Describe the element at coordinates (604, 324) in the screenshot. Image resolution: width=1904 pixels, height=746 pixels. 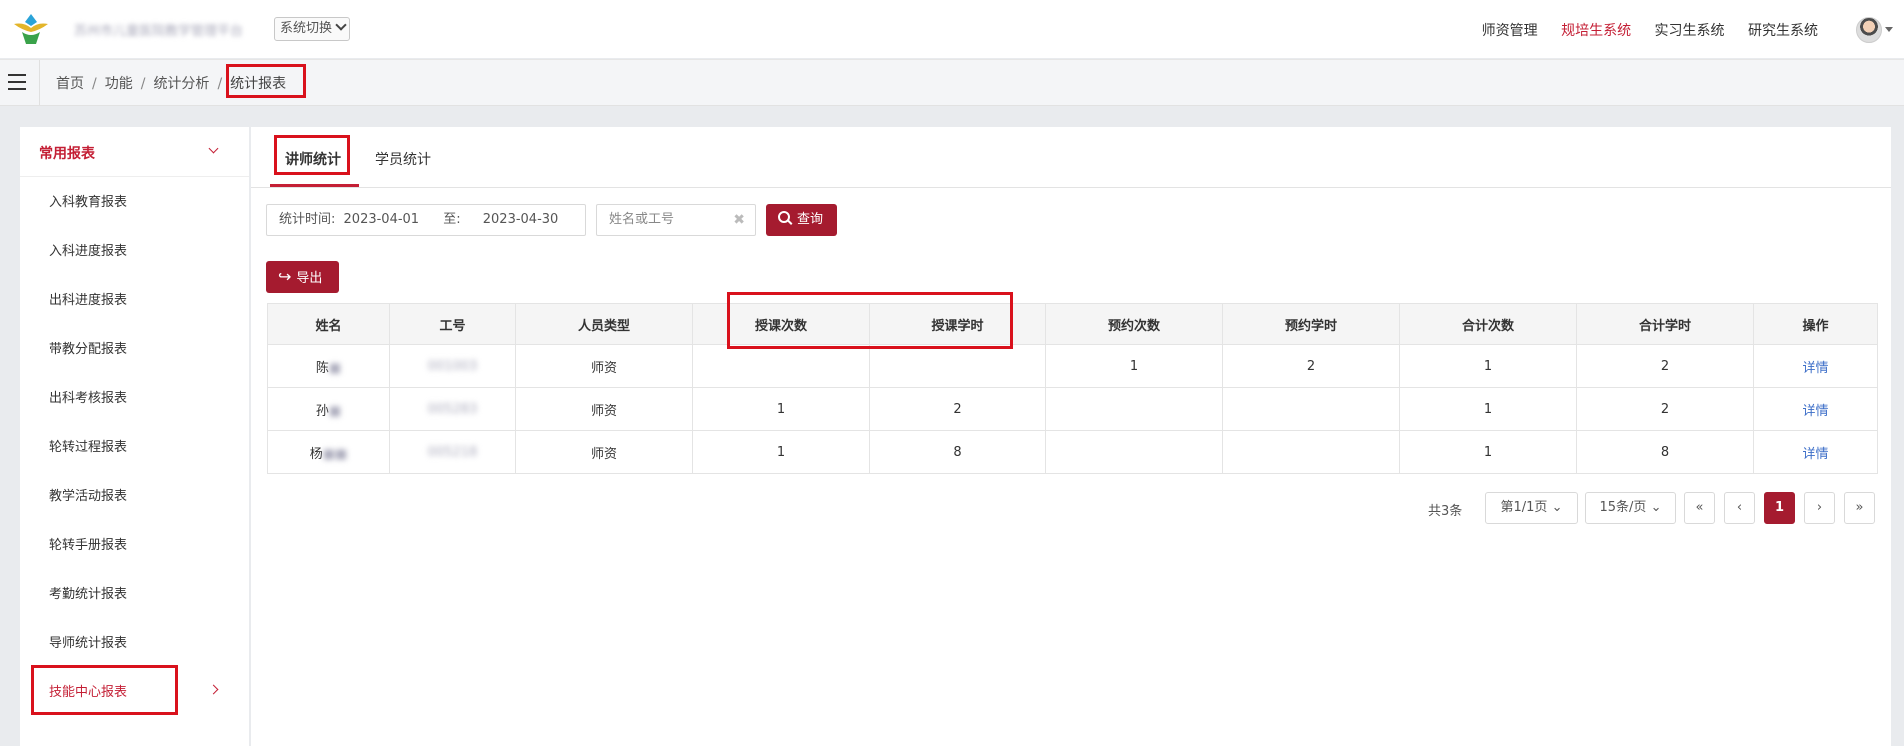
I see `column-header-person-type: 人员类型` at that location.